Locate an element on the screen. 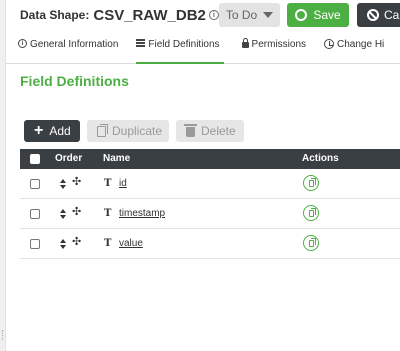 This screenshot has width=400, height=351. tab-label: Change Hi is located at coordinates (361, 44).